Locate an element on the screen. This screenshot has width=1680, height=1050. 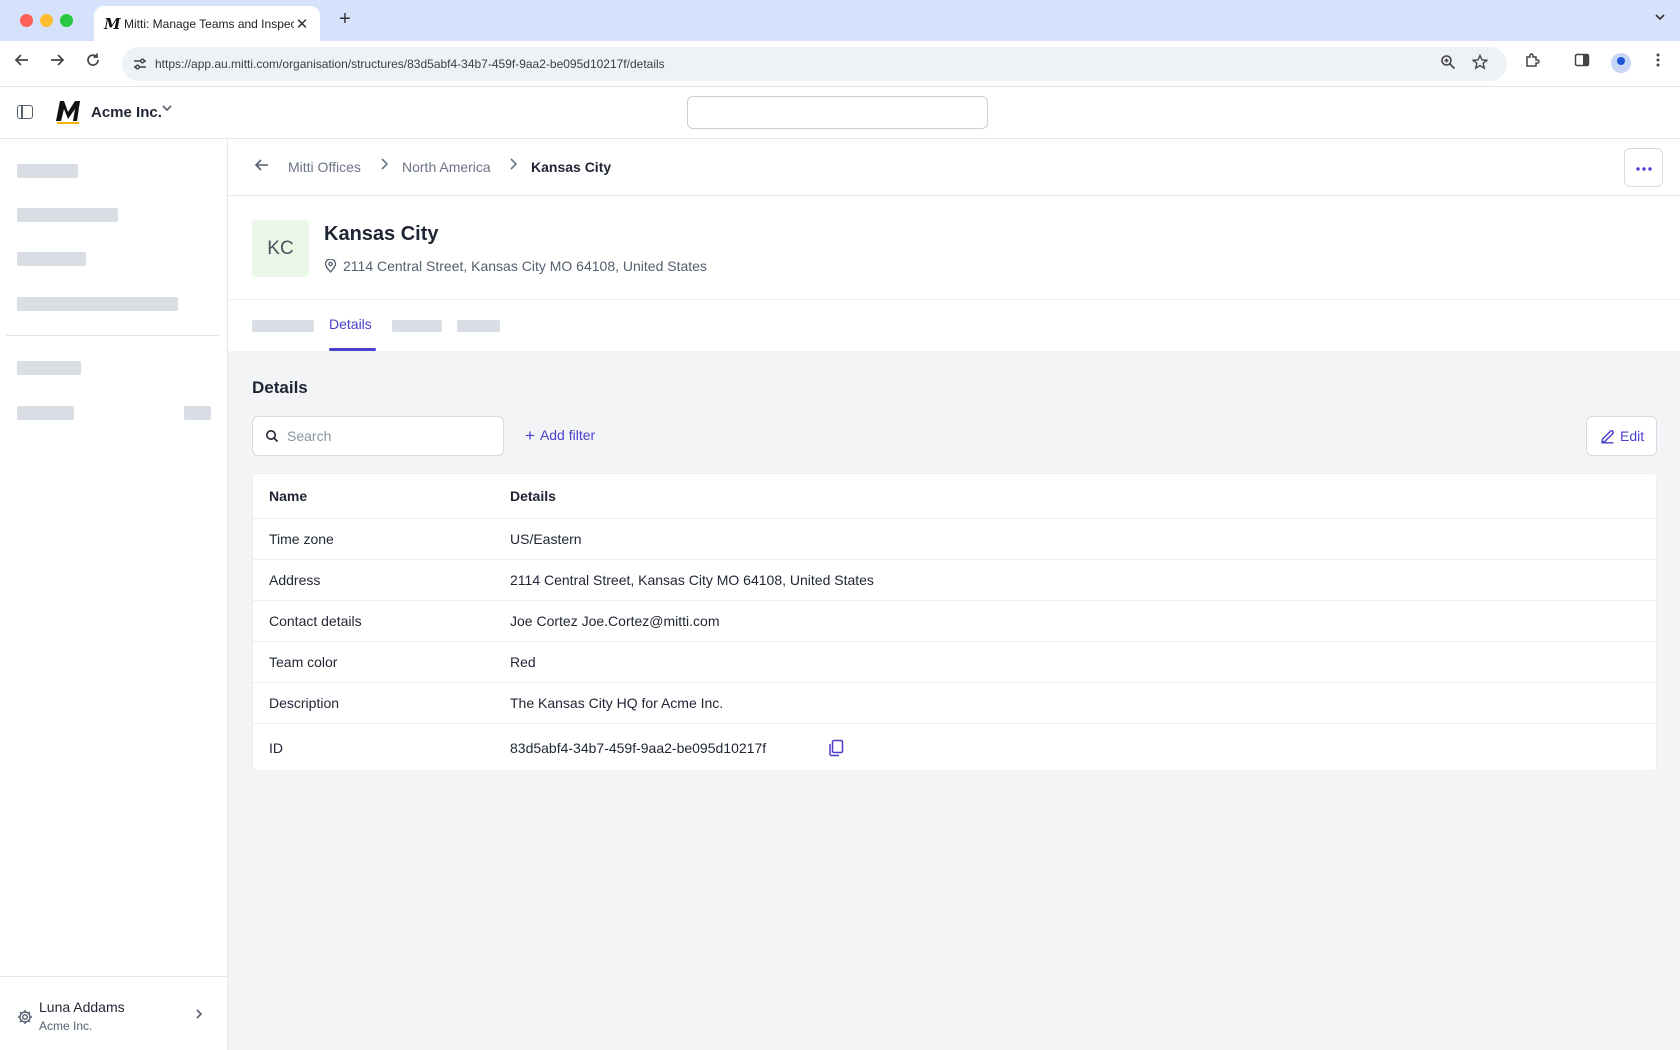
active-tab-indicator is located at coordinates (352, 349).